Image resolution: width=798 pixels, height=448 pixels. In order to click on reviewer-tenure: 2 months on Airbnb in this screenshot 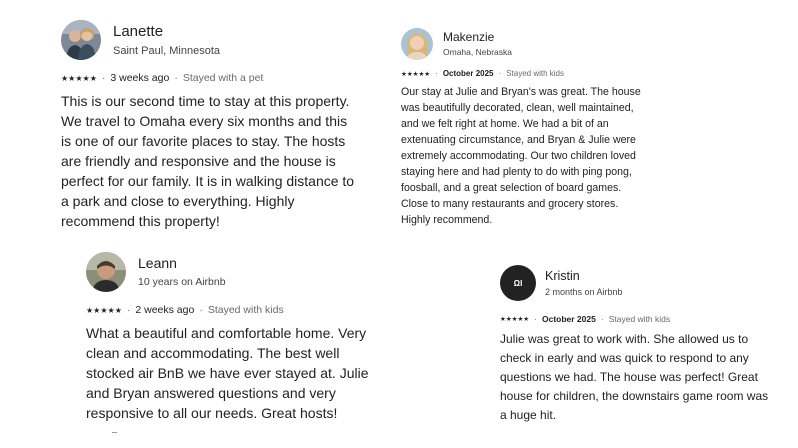, I will do `click(584, 291)`.